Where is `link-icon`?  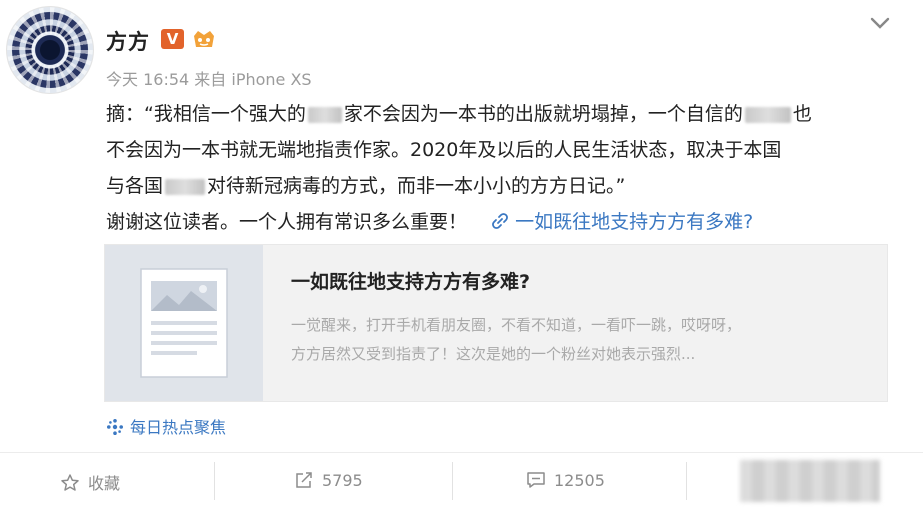
link-icon is located at coordinates (500, 221).